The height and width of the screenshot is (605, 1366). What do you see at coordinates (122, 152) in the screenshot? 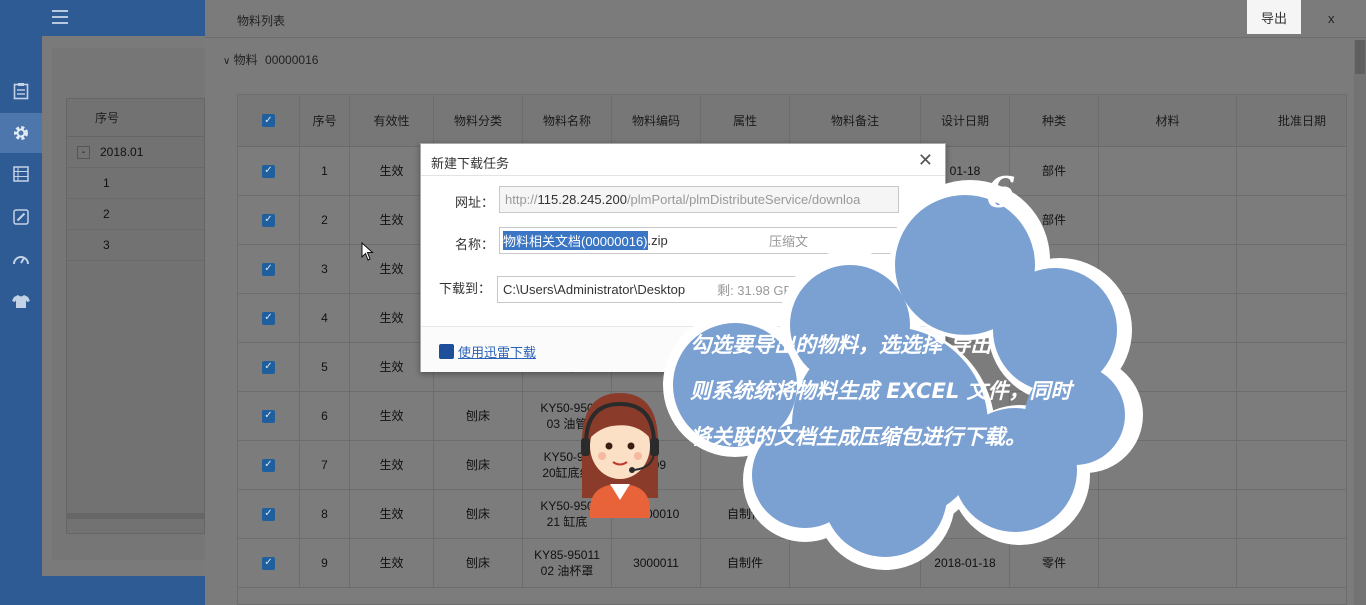
I see `tree-group-label: 2018.01` at bounding box center [122, 152].